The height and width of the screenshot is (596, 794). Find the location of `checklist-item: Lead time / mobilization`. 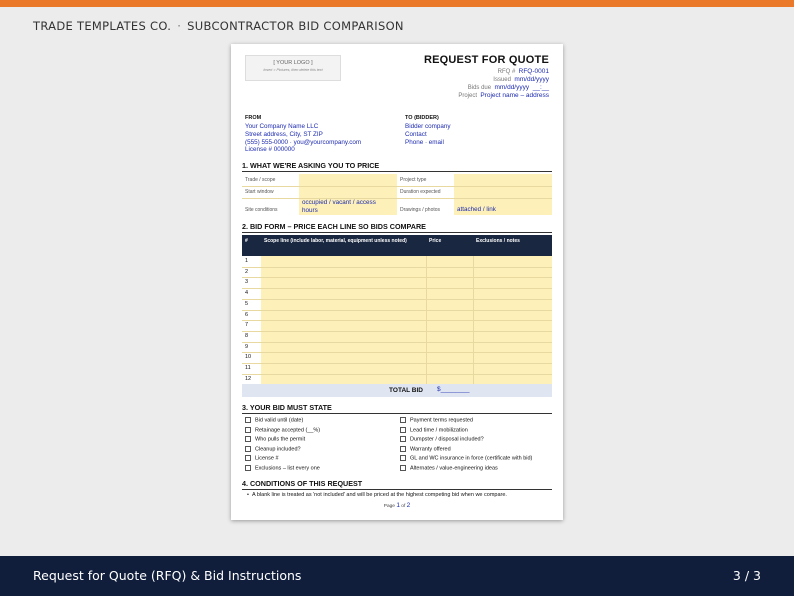

checklist-item: Lead time / mobilization is located at coordinates (434, 429).